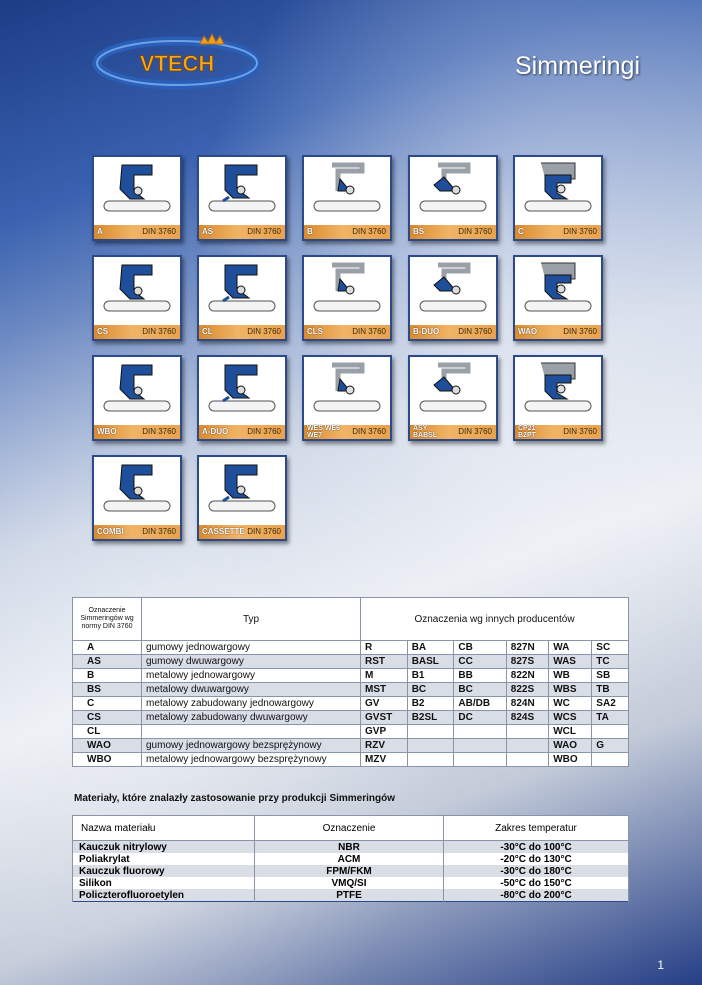  What do you see at coordinates (610, 689) in the screenshot?
I see `producer-cell: TB` at bounding box center [610, 689].